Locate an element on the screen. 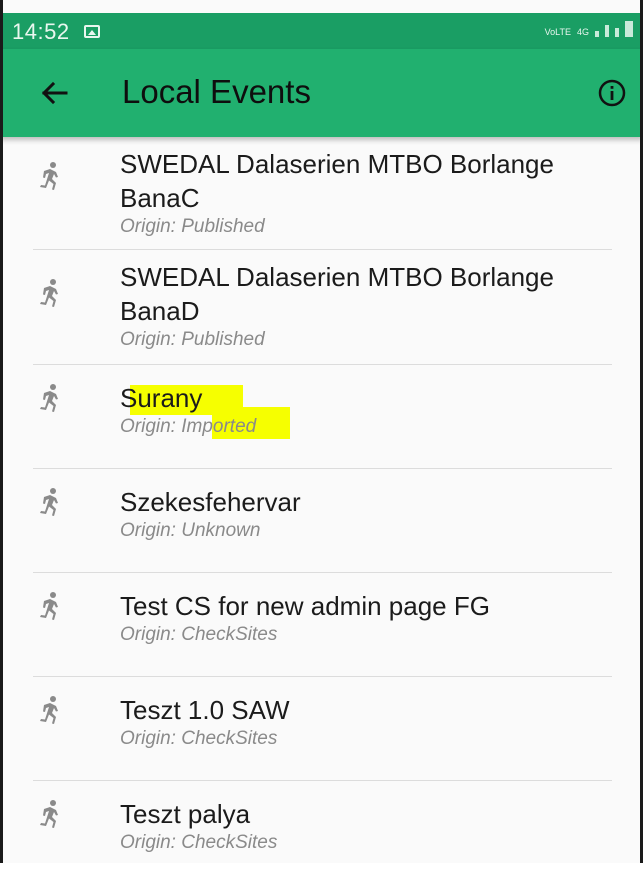  event-name: SWEDAL Dalaserien MTBO Borlange BanaC is located at coordinates (337, 181).